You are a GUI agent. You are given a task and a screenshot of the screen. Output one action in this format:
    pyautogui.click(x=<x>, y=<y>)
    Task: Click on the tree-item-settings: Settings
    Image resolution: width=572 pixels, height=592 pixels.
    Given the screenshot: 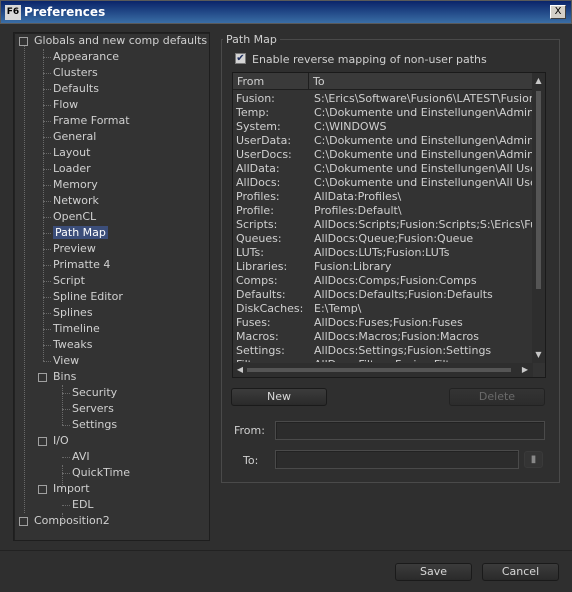 What is the action you would take?
    pyautogui.click(x=94, y=425)
    